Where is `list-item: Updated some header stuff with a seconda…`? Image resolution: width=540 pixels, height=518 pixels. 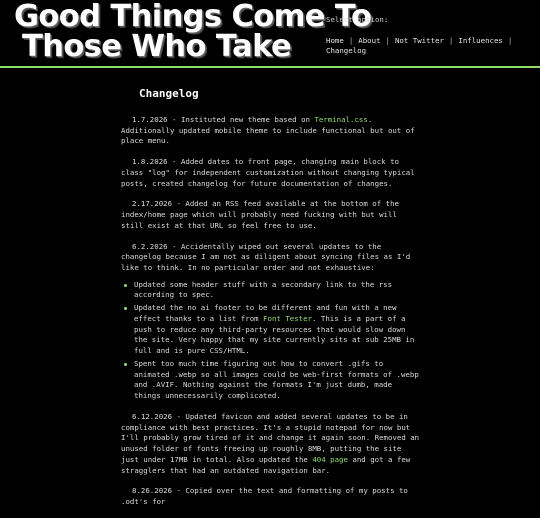 list-item: Updated some header stuff with a seconda… is located at coordinates (272, 290).